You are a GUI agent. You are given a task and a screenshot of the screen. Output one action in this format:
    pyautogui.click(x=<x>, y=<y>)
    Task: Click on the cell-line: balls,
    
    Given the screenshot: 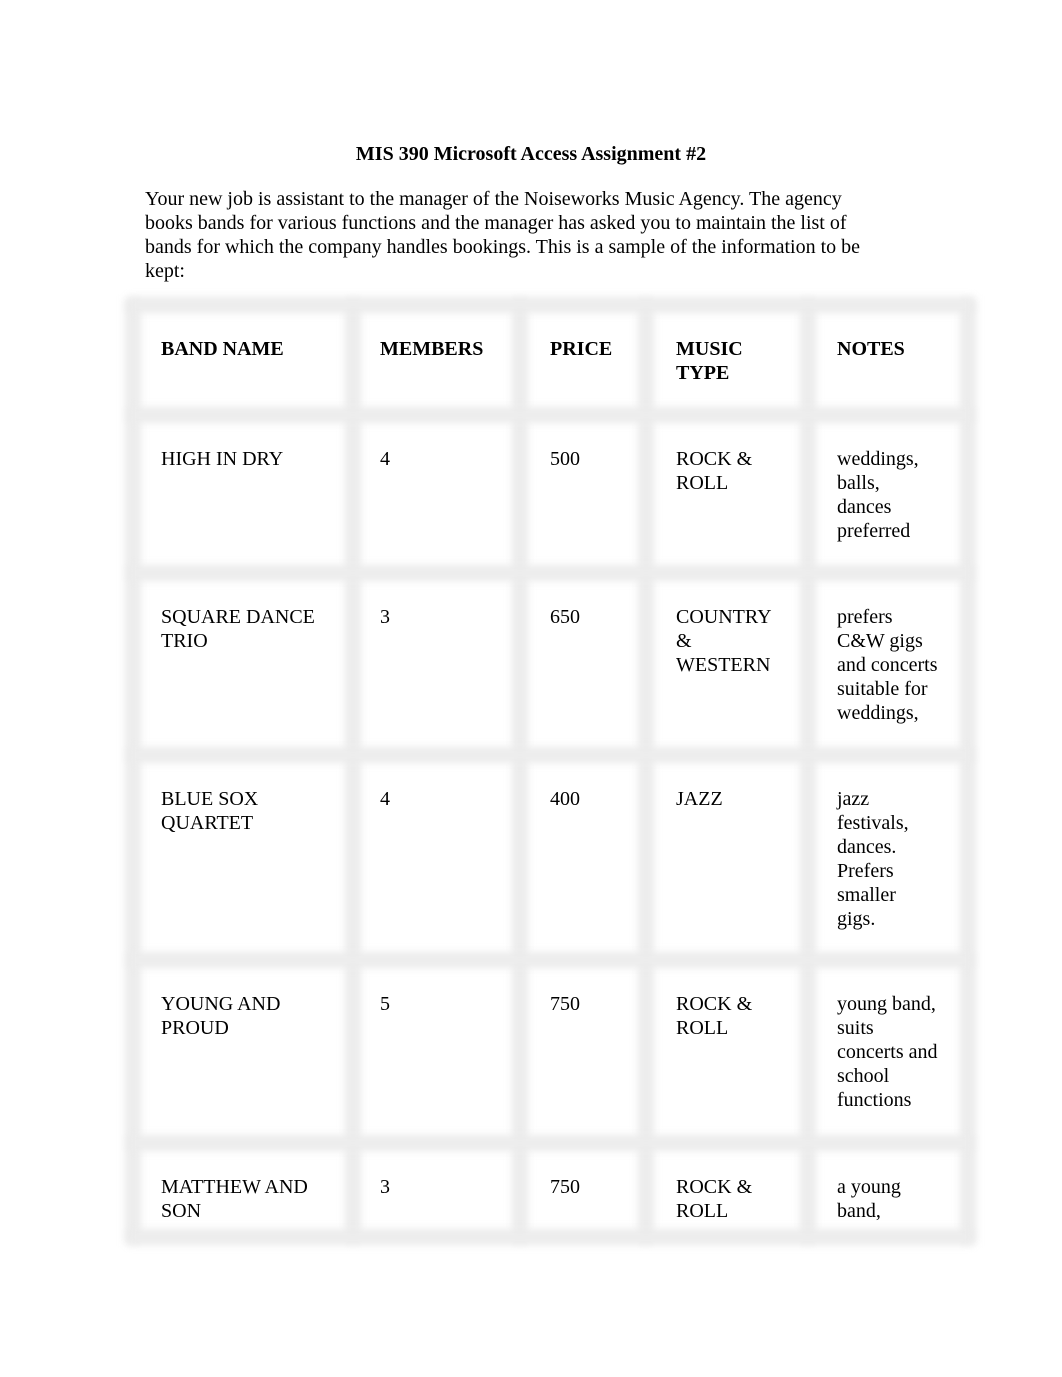 What is the action you would take?
    pyautogui.click(x=858, y=483)
    